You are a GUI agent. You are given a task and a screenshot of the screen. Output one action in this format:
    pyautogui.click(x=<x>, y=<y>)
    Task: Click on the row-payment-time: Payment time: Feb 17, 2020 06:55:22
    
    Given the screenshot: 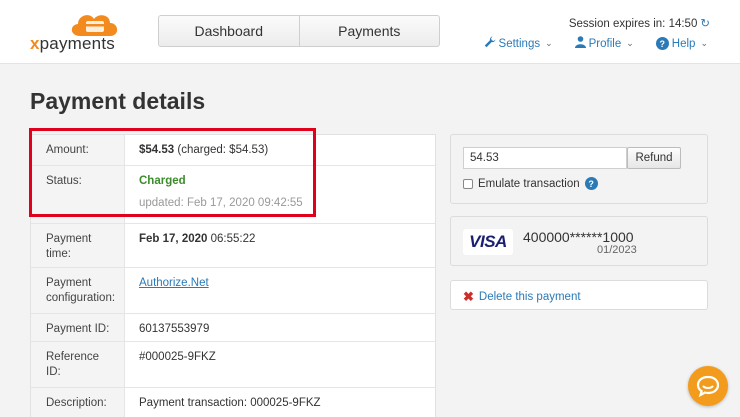 What is the action you would take?
    pyautogui.click(x=233, y=245)
    